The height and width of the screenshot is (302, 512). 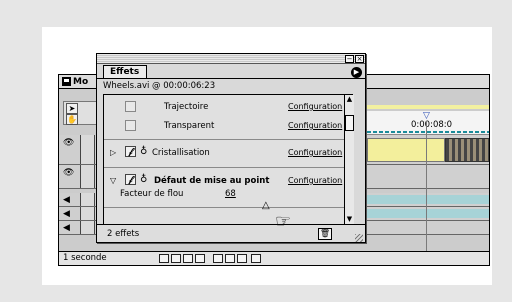 What do you see at coordinates (349, 165) in the screenshot?
I see `scrollbar: ▲ ▼` at bounding box center [349, 165].